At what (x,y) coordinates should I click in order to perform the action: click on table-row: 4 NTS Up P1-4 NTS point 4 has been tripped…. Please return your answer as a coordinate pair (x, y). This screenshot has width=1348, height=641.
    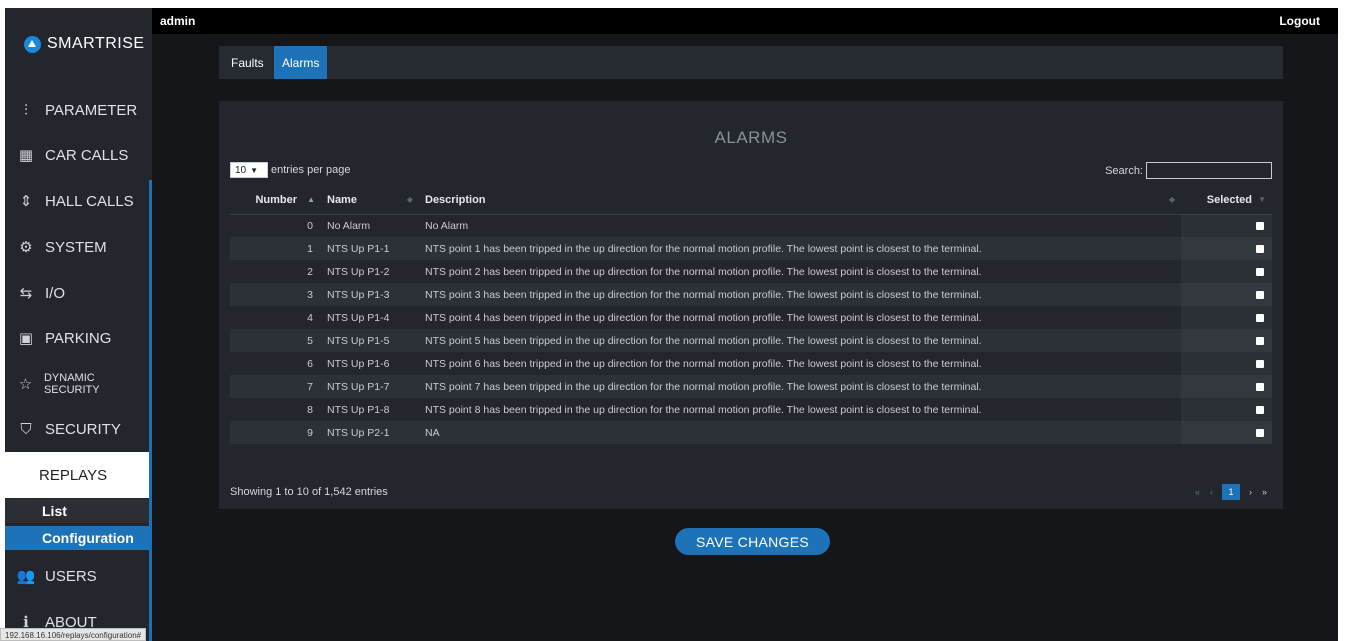
    Looking at the image, I should click on (751, 317).